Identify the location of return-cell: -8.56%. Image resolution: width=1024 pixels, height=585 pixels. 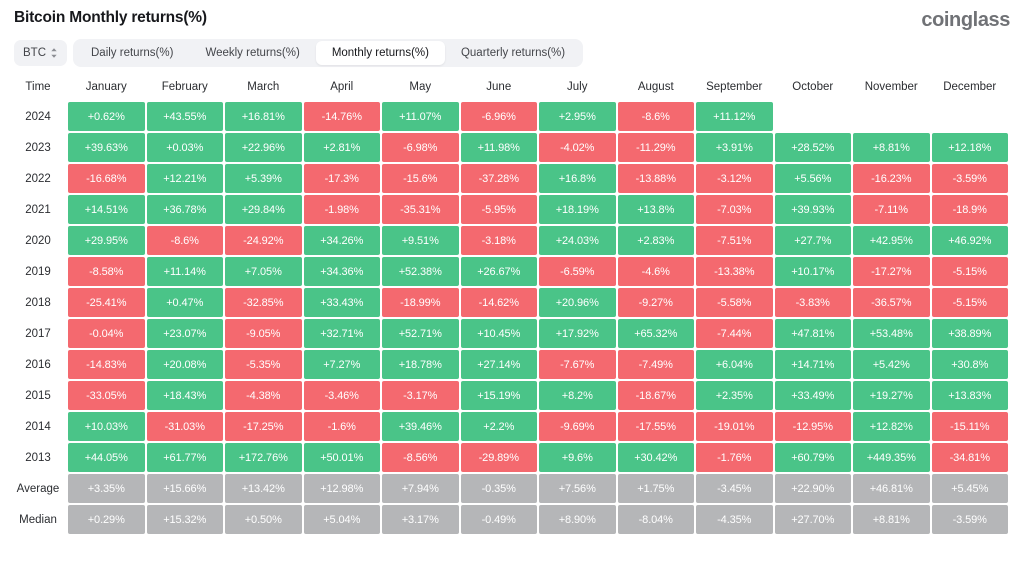
(420, 457).